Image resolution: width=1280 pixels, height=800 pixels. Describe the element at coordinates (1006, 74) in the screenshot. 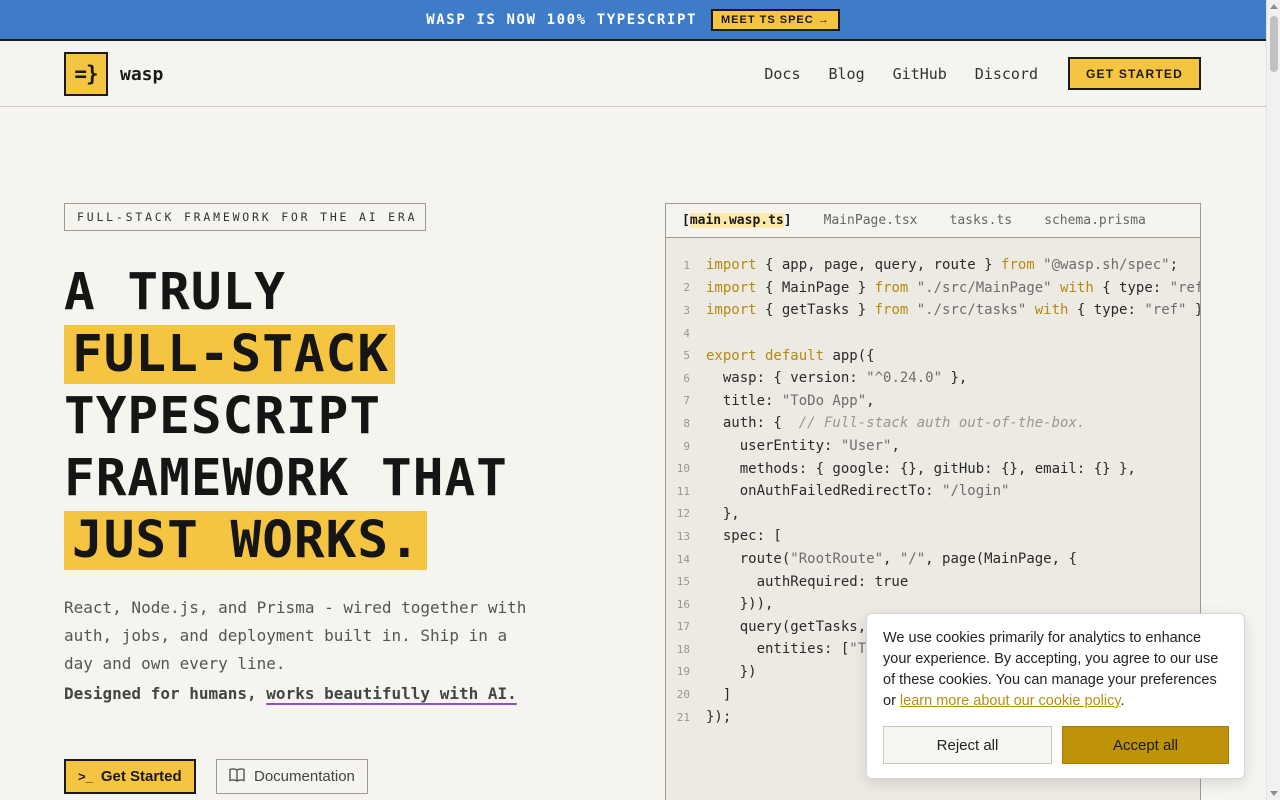

I see `nav-link-discord: Discord` at that location.